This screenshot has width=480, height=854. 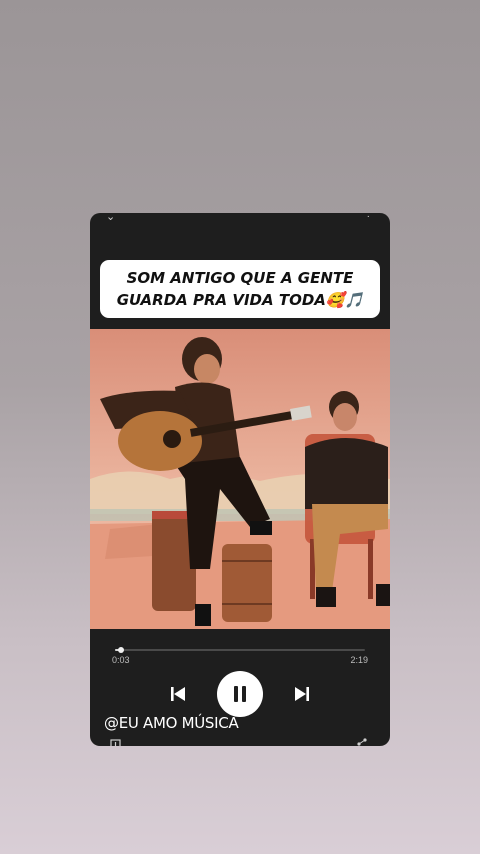 I want to click on skip-next-icon, so click(x=302, y=694).